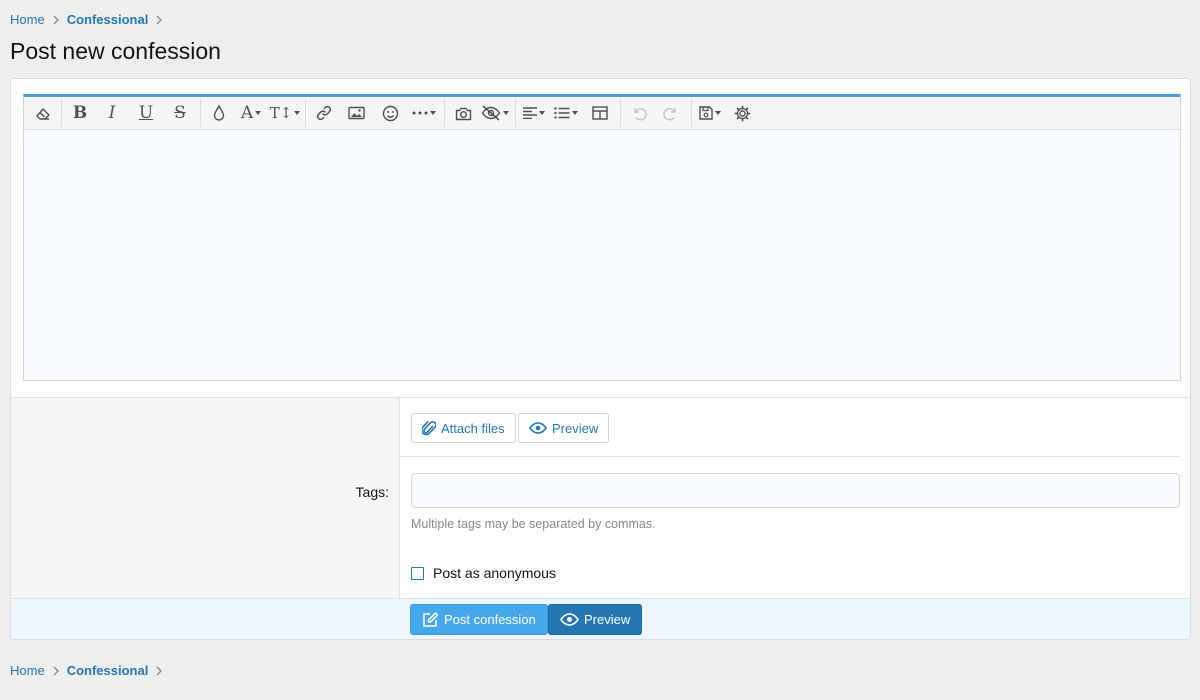 The image size is (1200, 700). What do you see at coordinates (372, 492) in the screenshot?
I see `tags-label: Tags:` at bounding box center [372, 492].